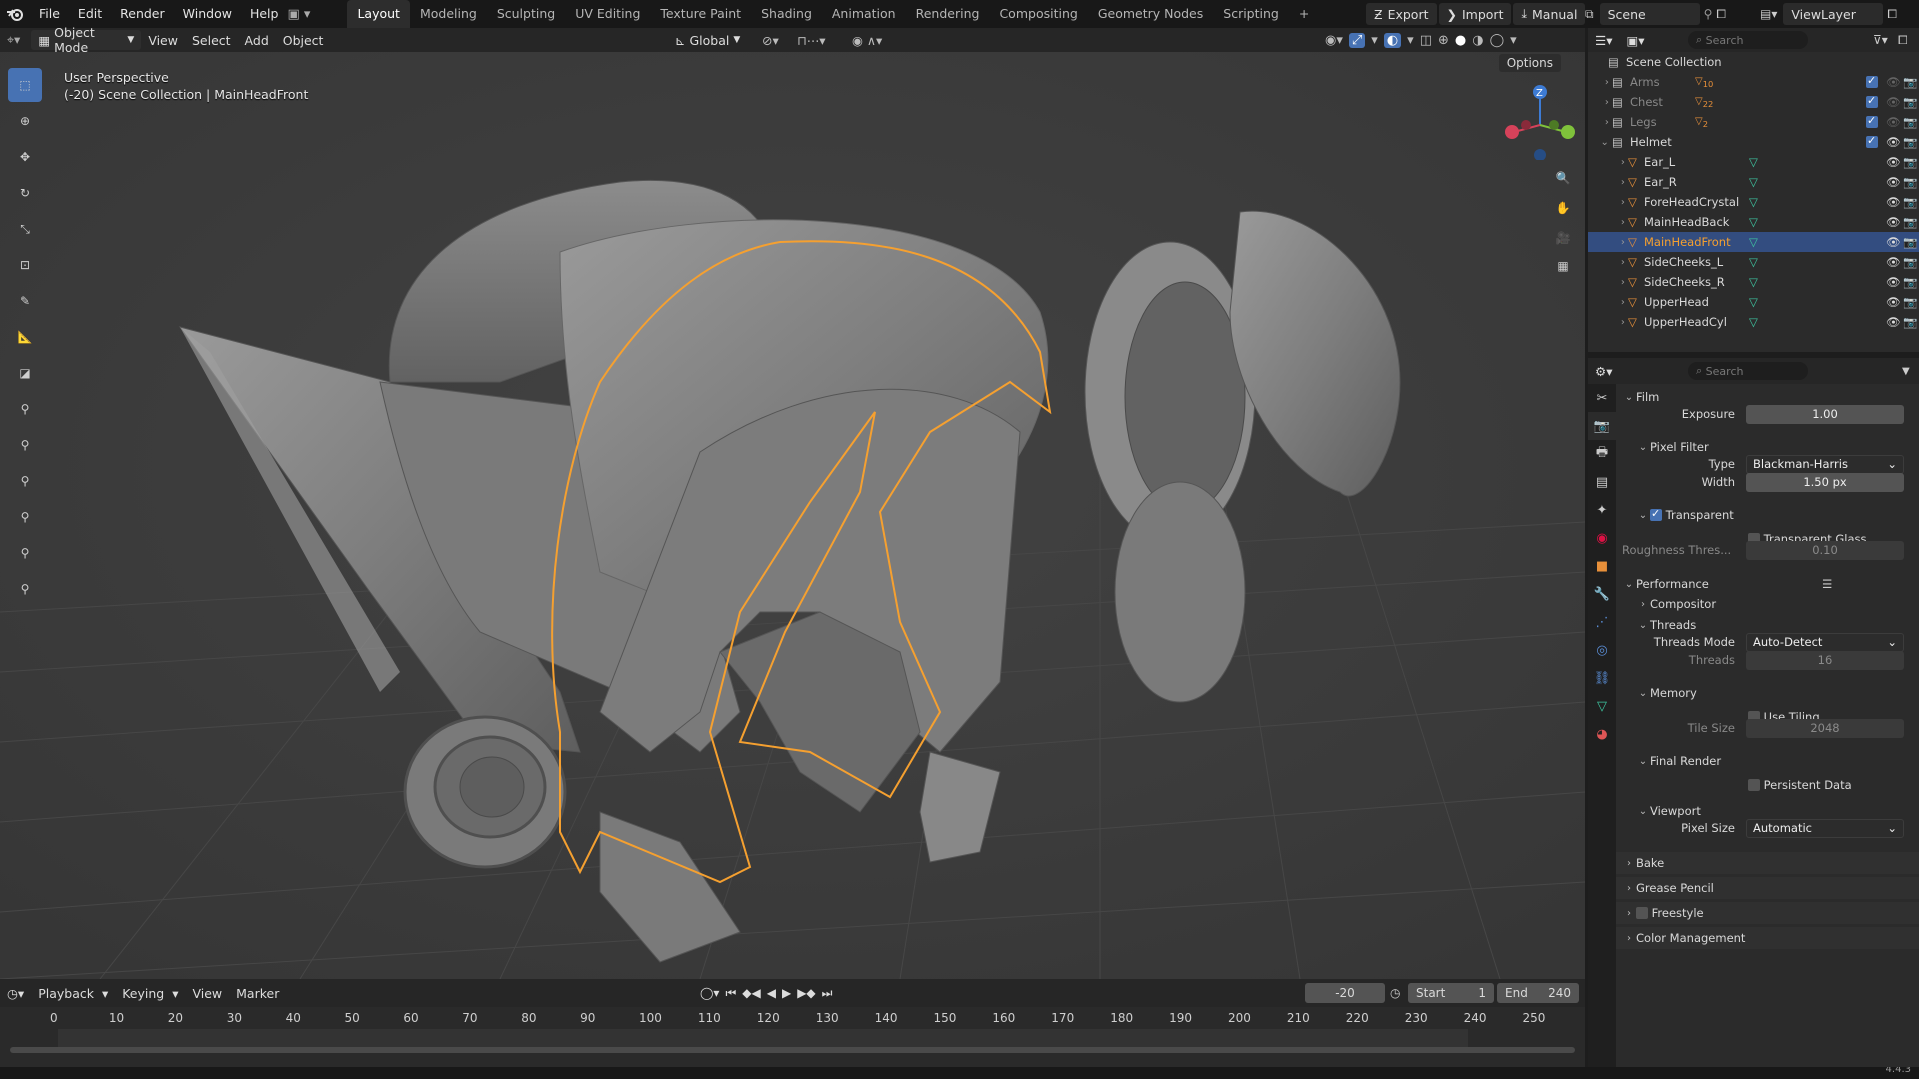 The height and width of the screenshot is (1079, 1919). What do you see at coordinates (25, 229) in the screenshot?
I see `scale-tool-icon: ⤡` at bounding box center [25, 229].